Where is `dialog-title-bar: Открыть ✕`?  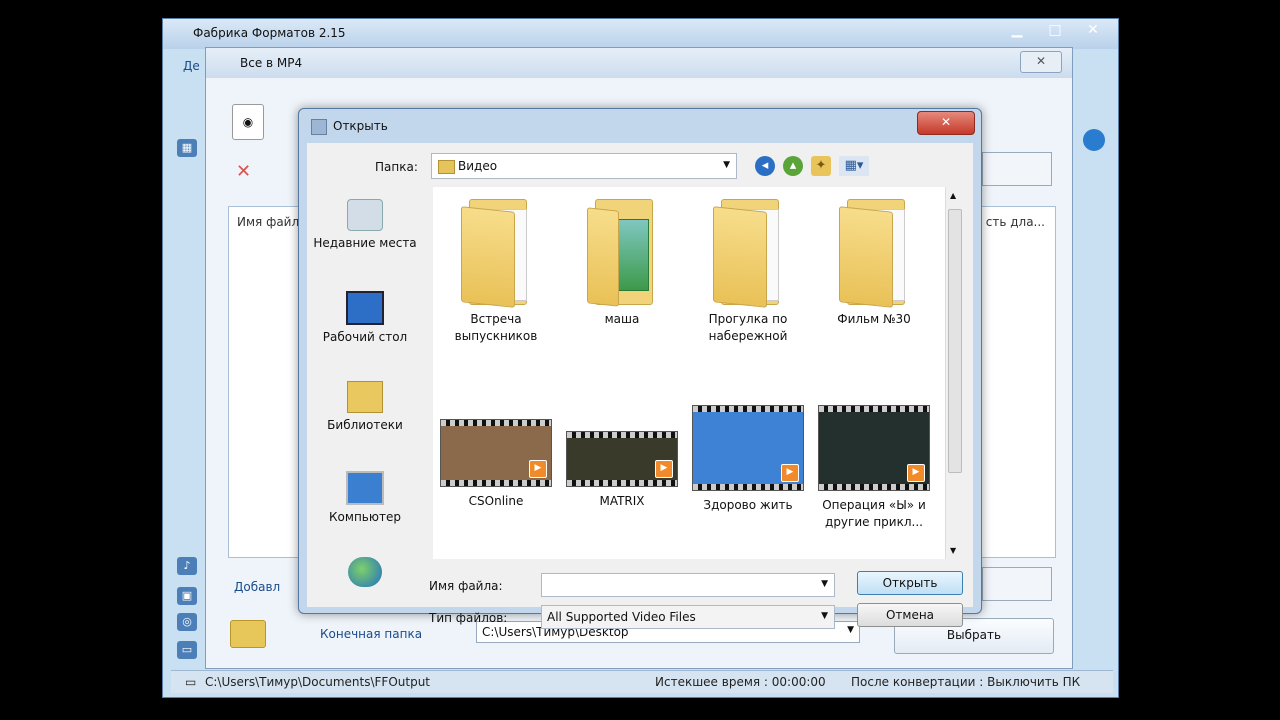 dialog-title-bar: Открыть ✕ is located at coordinates (640, 126).